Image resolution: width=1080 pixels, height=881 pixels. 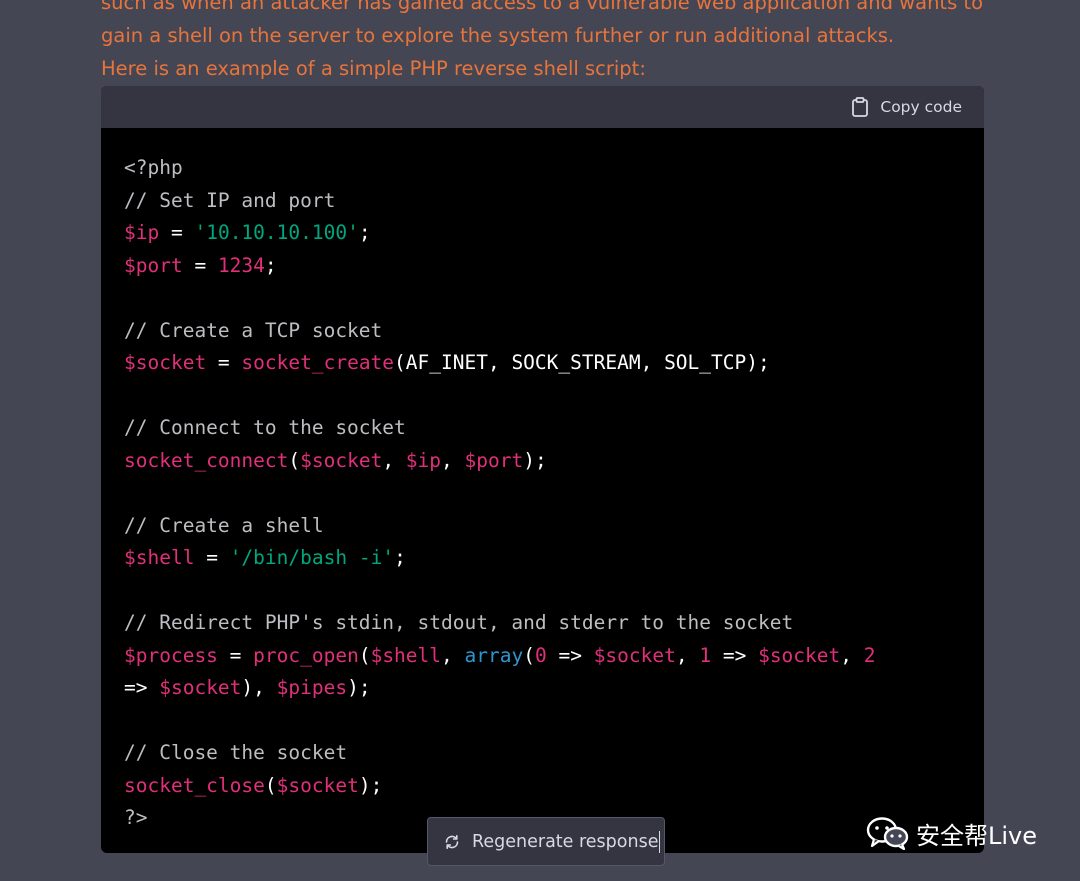 I want to click on watermark-text: 安全帮Live, so click(x=977, y=835).